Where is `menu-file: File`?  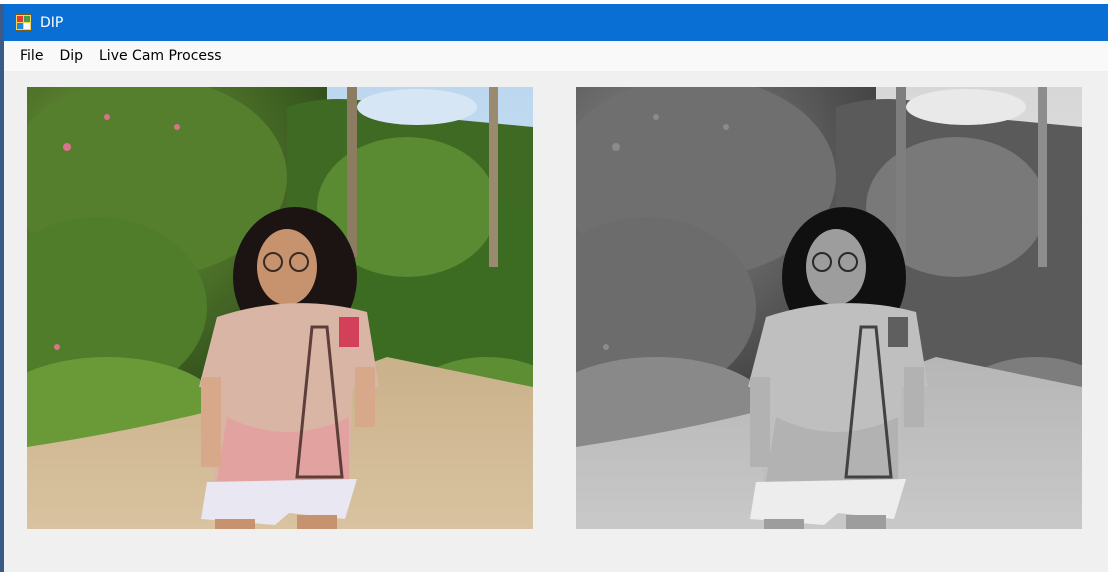
menu-file: File is located at coordinates (31, 56).